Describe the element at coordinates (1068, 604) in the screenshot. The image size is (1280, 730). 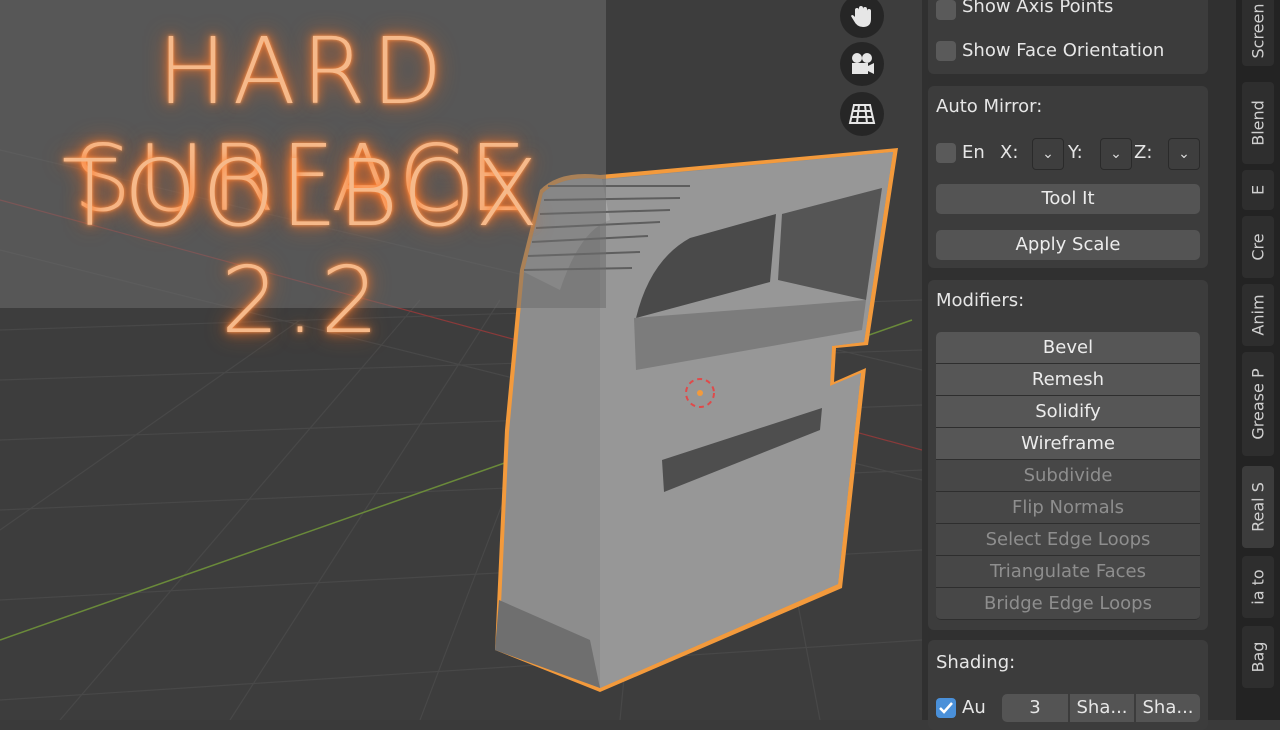
I see `bridge-edge-loops-button: Bridge Edge Loops` at that location.